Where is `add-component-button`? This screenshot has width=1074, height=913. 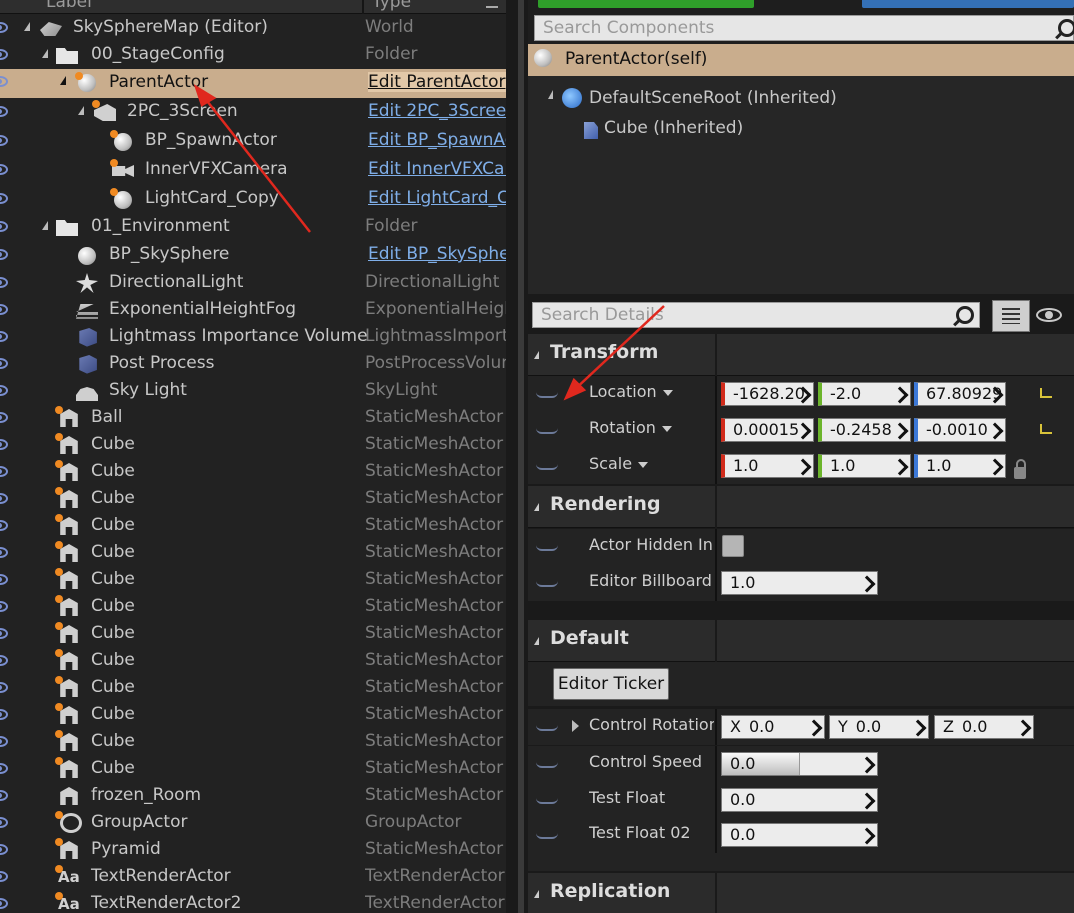 add-component-button is located at coordinates (646, 4).